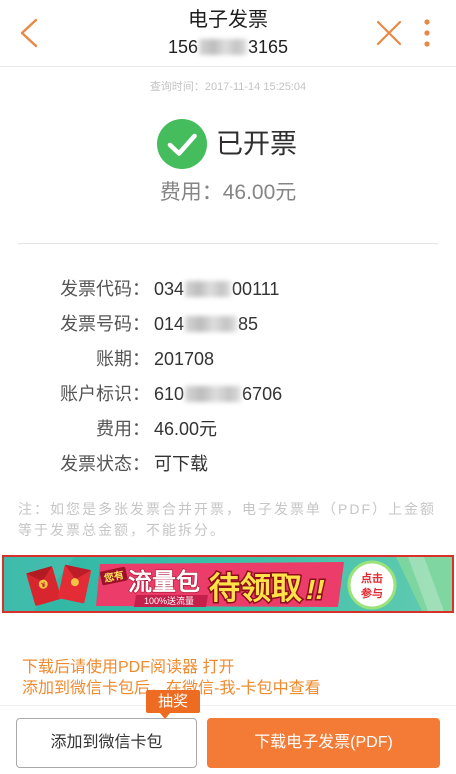  Describe the element at coordinates (173, 701) in the screenshot. I see `lottery-badge: 抽奖` at that location.